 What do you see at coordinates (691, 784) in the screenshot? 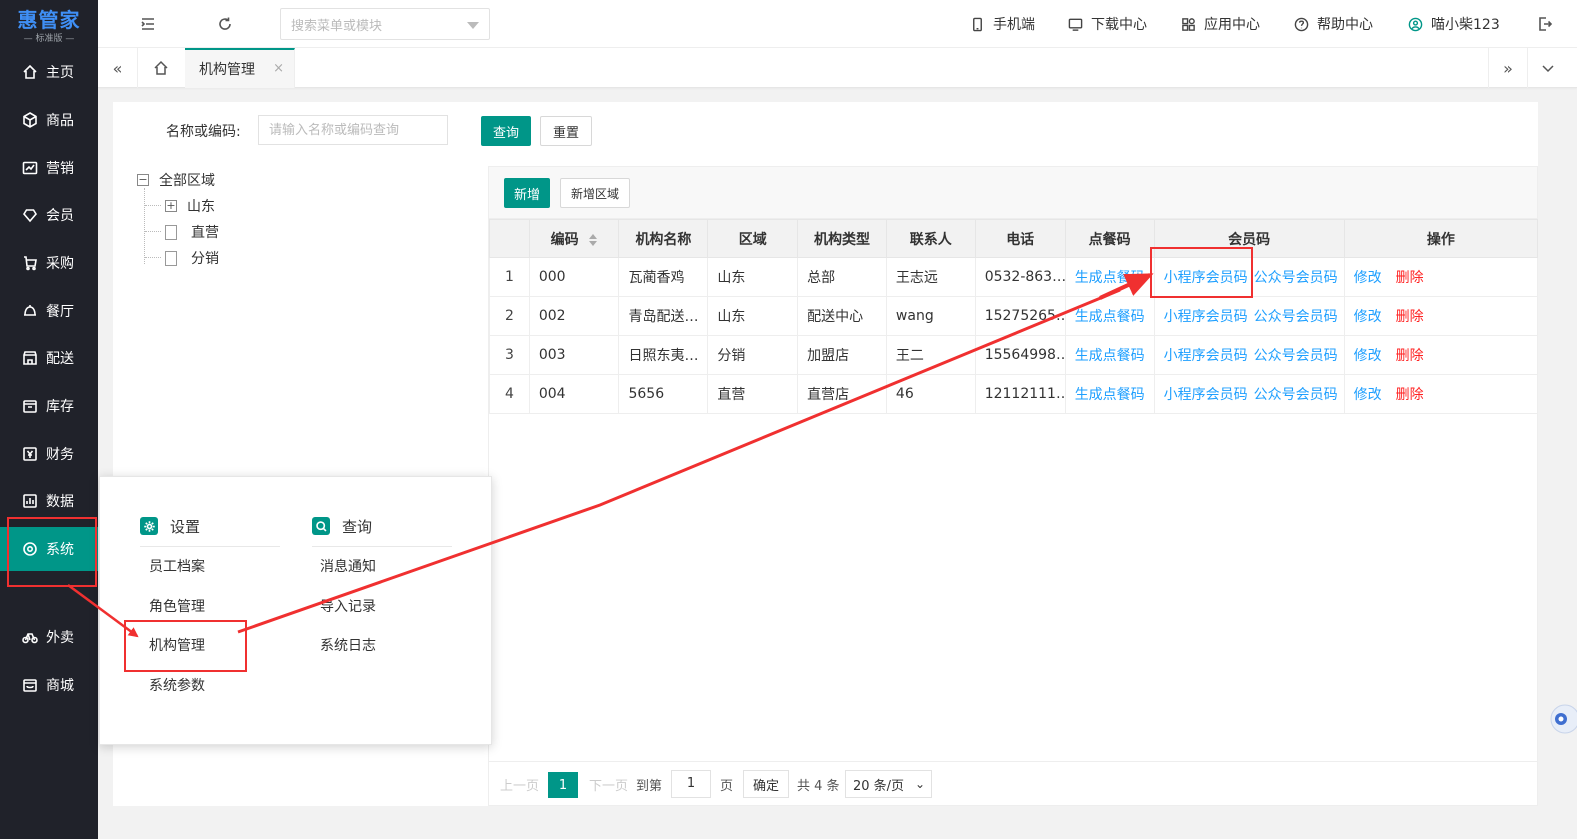
I see `goto-page-input: 1` at bounding box center [691, 784].